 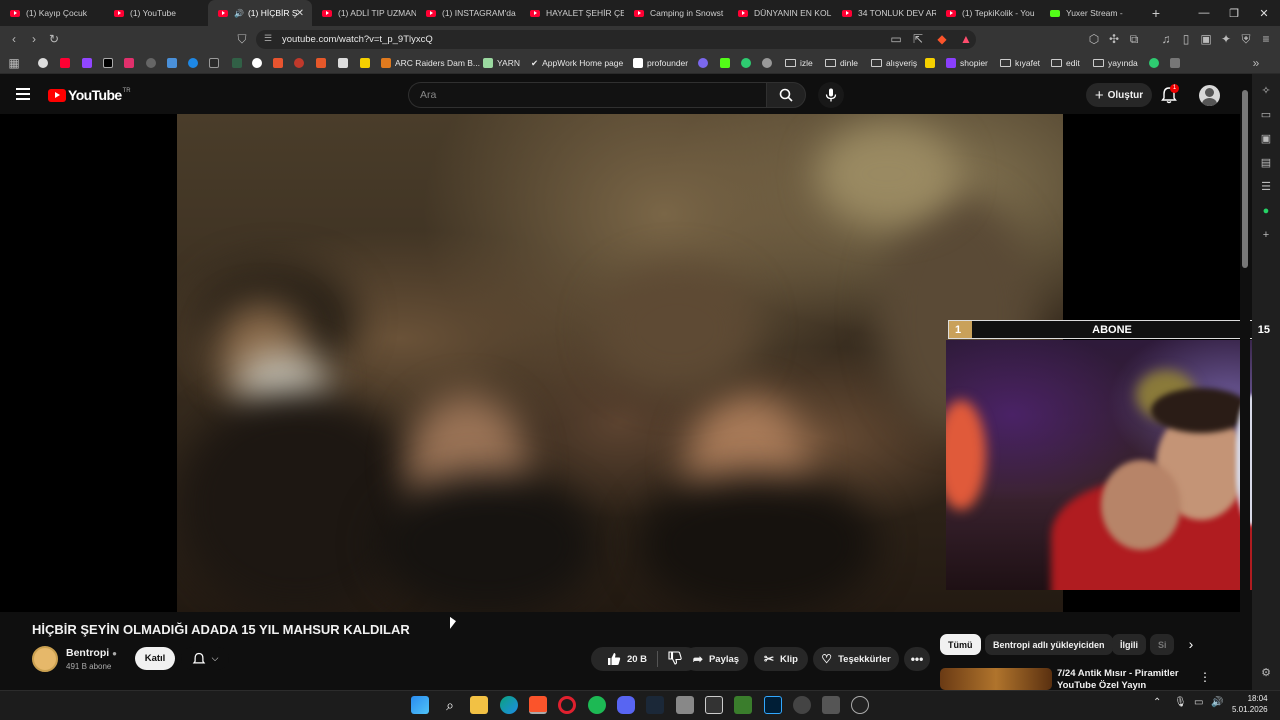 What do you see at coordinates (1094, 39) in the screenshot?
I see `extension-icon: ⬡` at bounding box center [1094, 39].